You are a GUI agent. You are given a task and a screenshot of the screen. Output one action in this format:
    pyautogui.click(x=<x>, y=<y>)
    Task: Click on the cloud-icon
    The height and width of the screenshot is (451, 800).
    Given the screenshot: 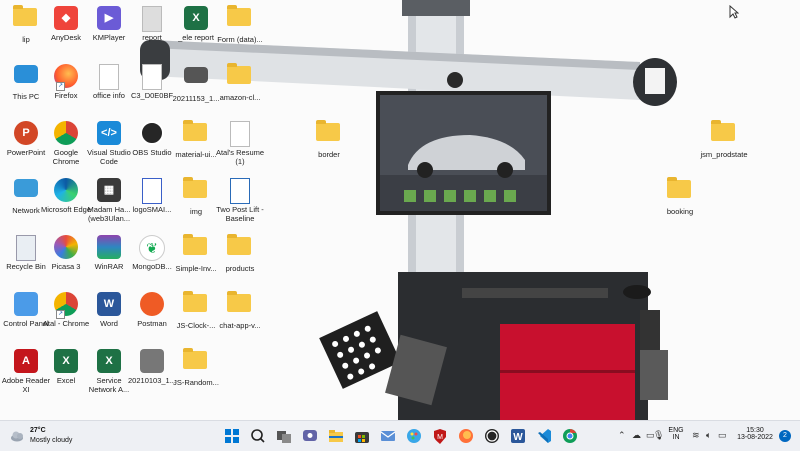 What is the action you would take?
    pyautogui.click(x=17, y=436)
    